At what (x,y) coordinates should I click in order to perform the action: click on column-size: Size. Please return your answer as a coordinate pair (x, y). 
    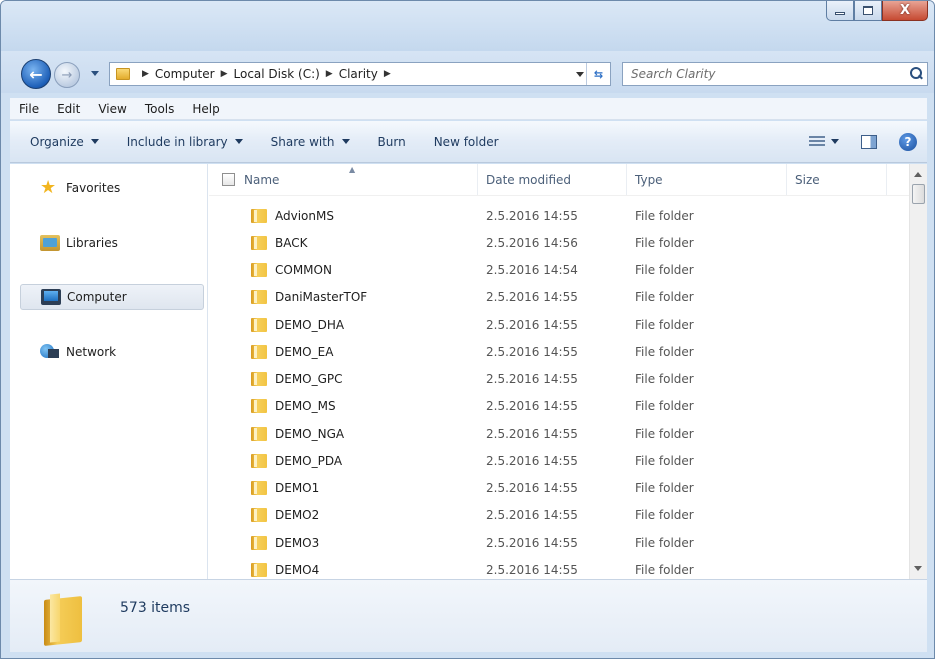
    Looking at the image, I should click on (837, 179).